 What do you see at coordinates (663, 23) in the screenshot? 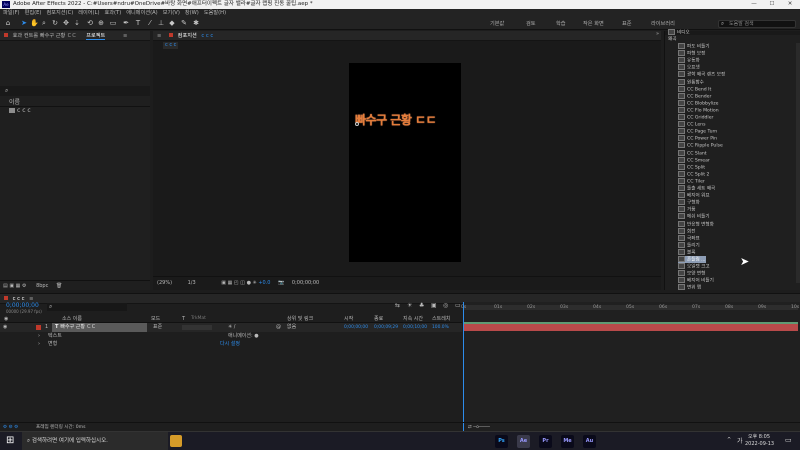
I see `workspace-libraries: 라이브러리` at bounding box center [663, 23].